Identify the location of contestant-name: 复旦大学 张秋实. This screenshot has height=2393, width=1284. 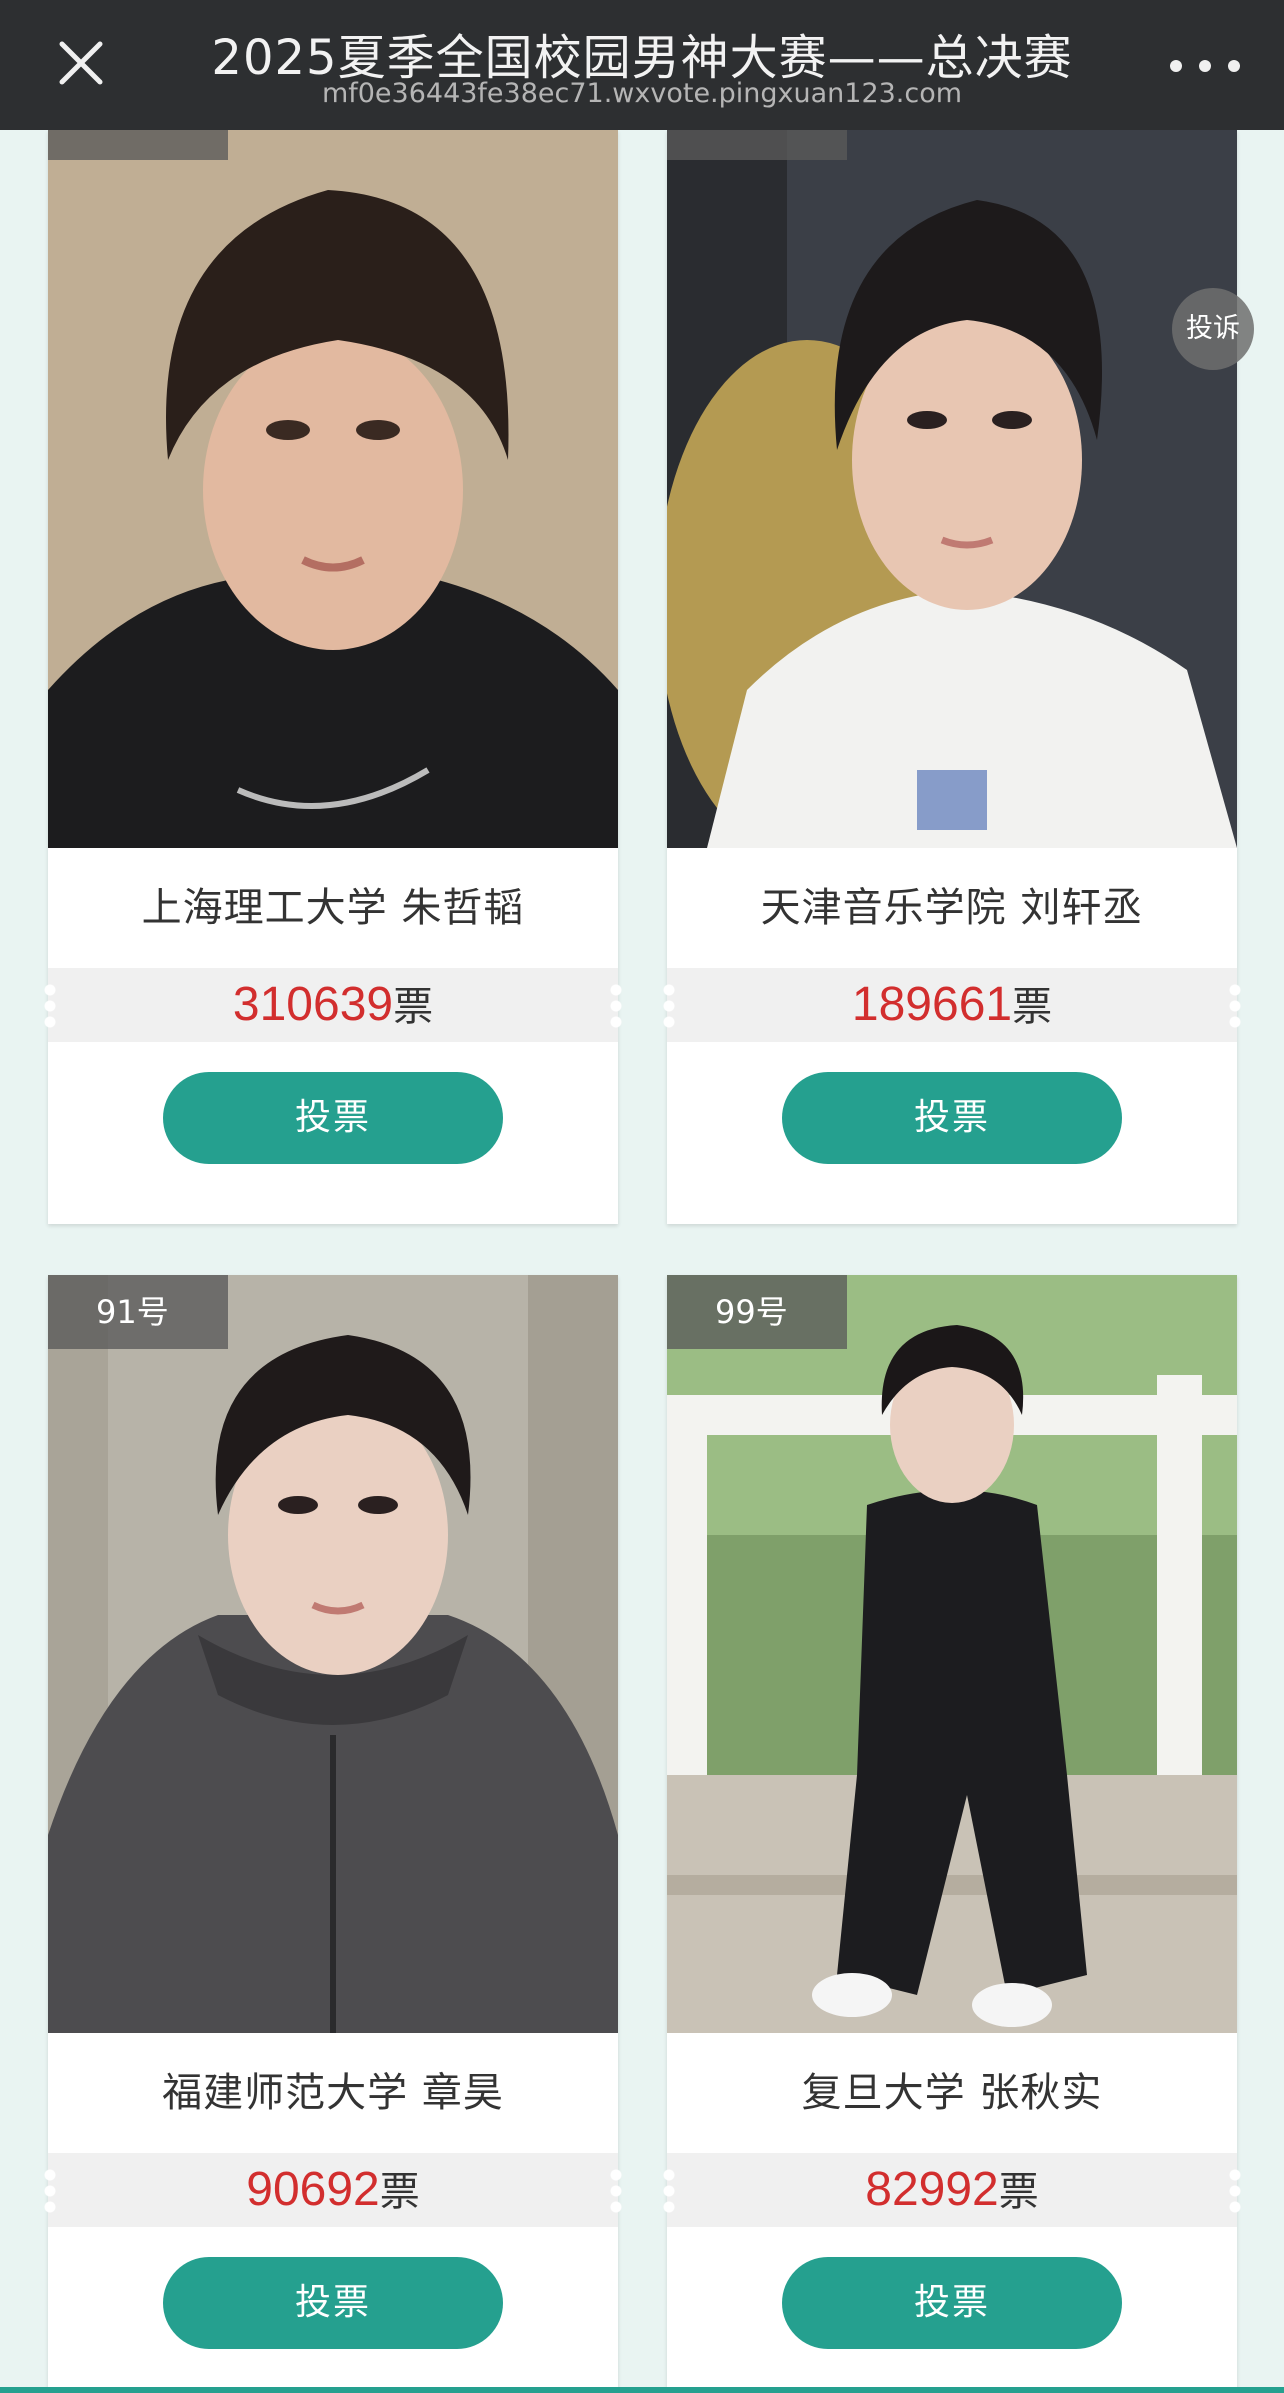
(952, 2093).